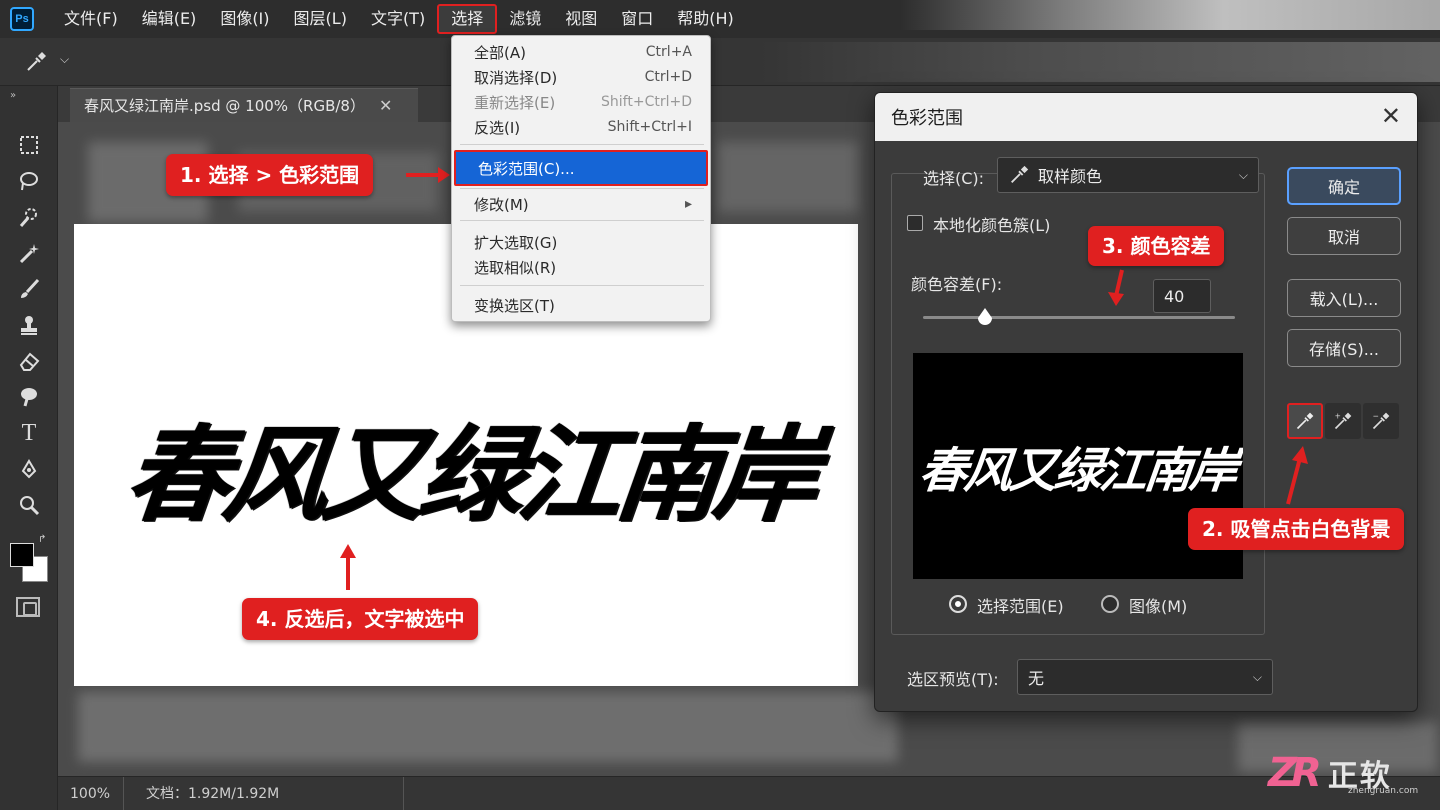  Describe the element at coordinates (1020, 174) in the screenshot. I see `eyedropper-icon` at that location.